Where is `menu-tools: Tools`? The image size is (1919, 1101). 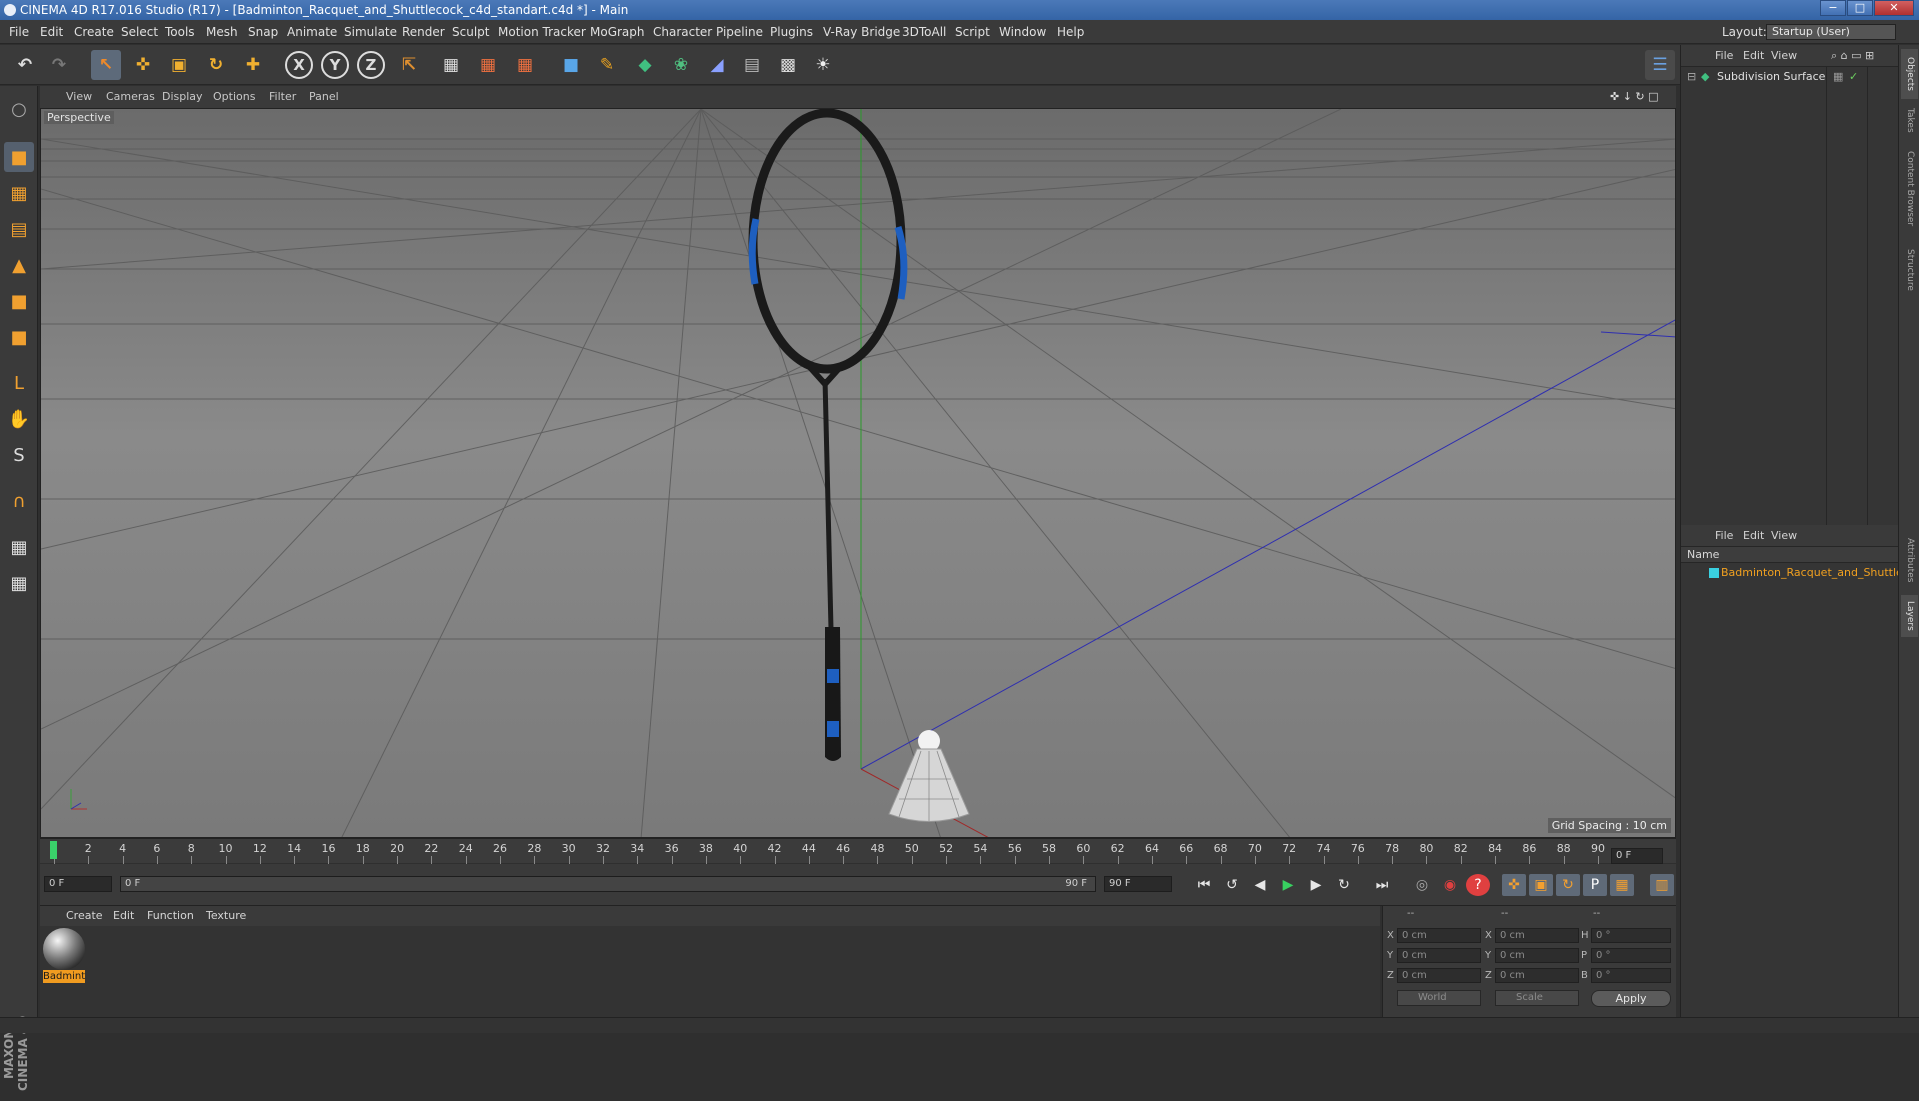 menu-tools: Tools is located at coordinates (180, 32).